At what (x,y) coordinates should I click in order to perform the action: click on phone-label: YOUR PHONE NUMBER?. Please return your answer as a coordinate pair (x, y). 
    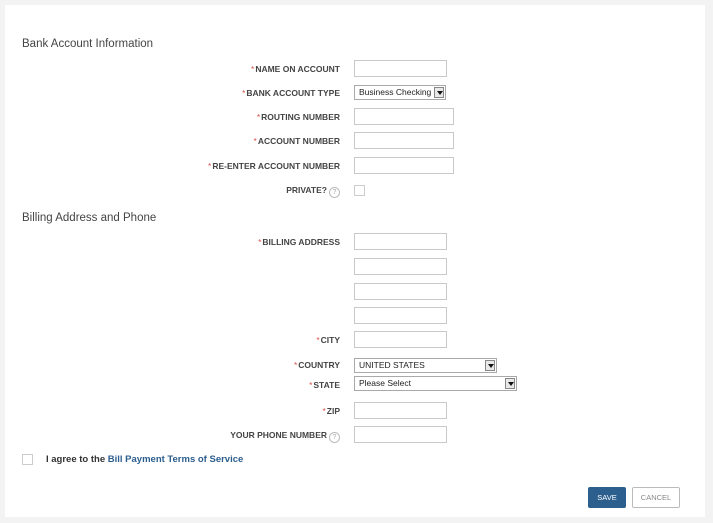
    Looking at the image, I should click on (285, 436).